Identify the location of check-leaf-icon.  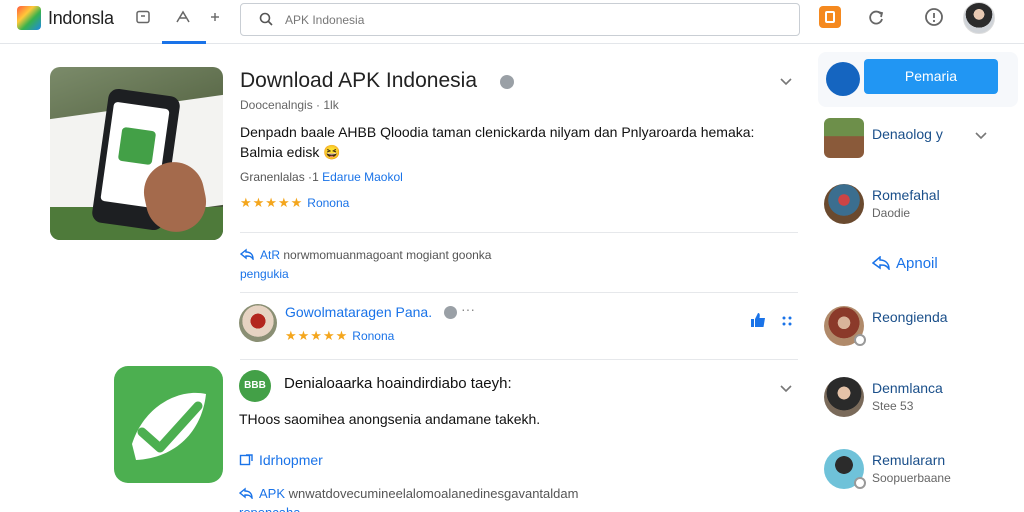
(169, 426).